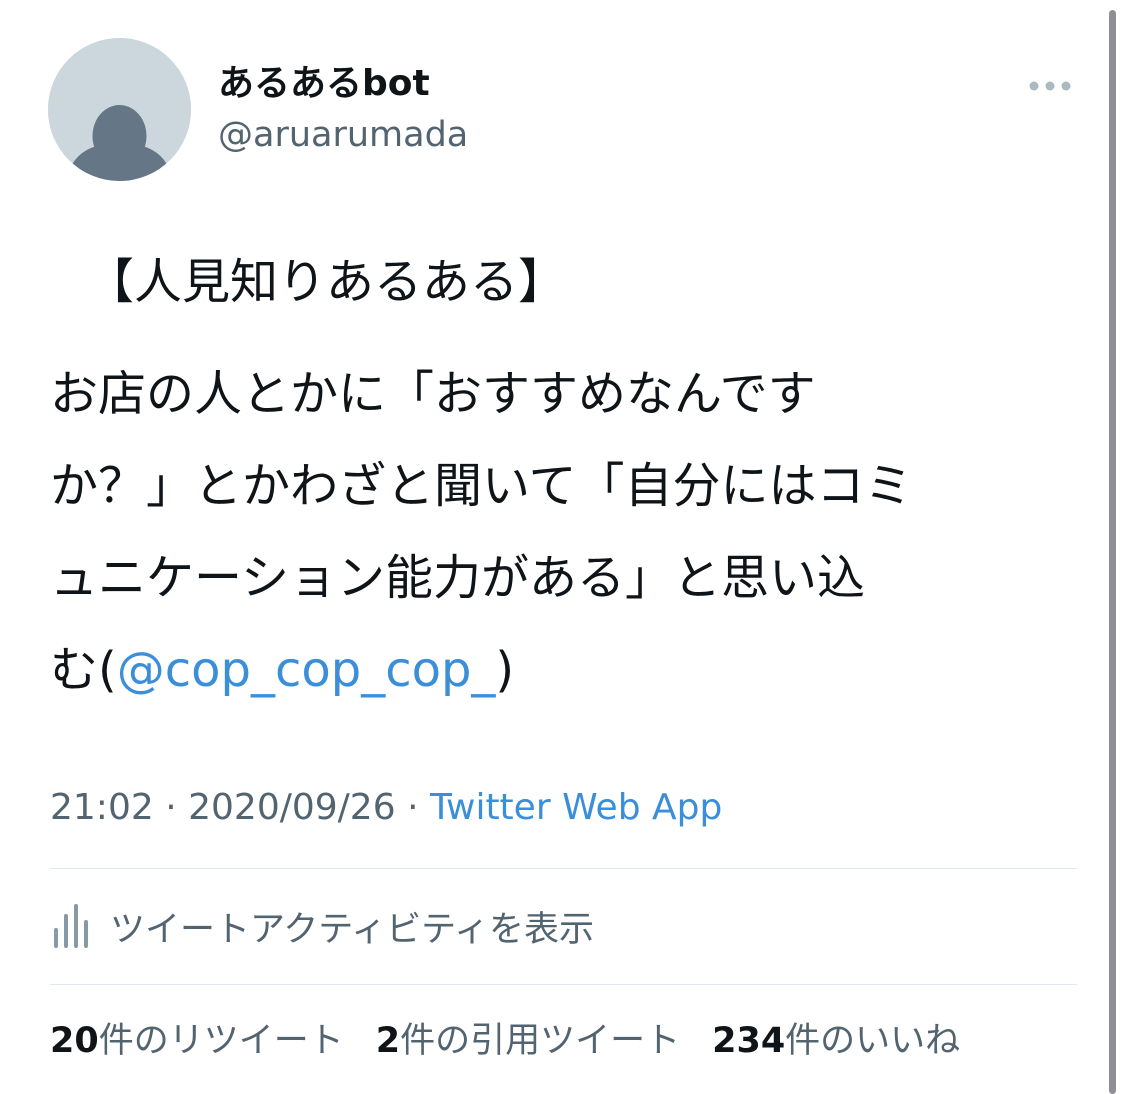 The width and height of the screenshot is (1125, 1094). I want to click on tweet-source-link: Twitter Web App, so click(576, 807).